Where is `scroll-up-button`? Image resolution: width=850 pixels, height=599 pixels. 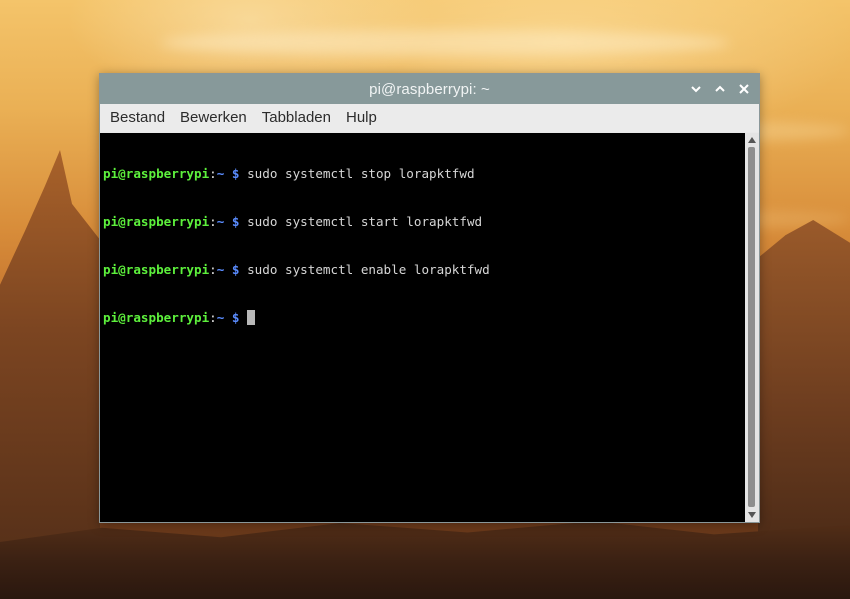
scroll-up-button is located at coordinates (752, 140).